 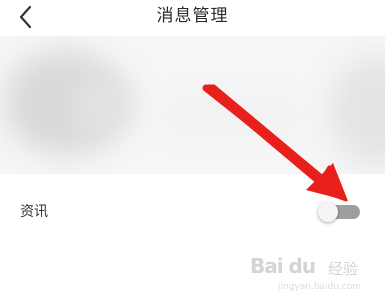 I want to click on top-bar: 消息管理, so click(x=192, y=17).